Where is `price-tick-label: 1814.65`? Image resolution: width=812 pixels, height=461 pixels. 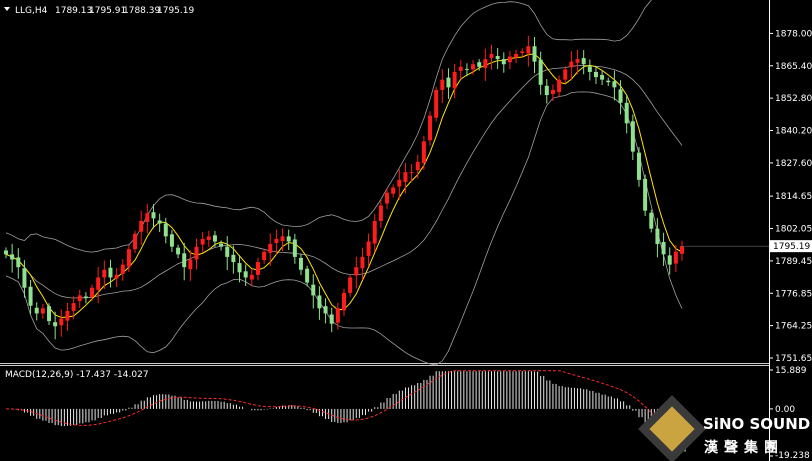 price-tick-label: 1814.65 is located at coordinates (793, 197).